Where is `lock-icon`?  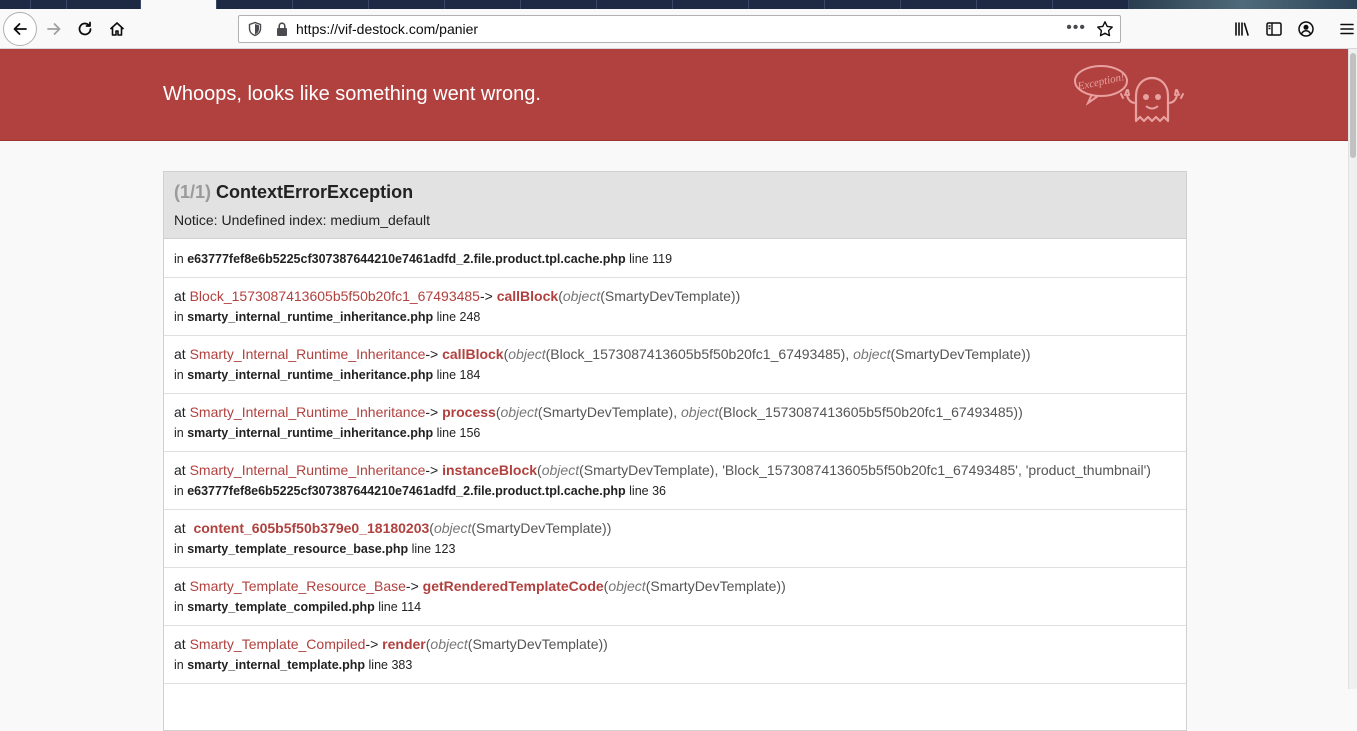 lock-icon is located at coordinates (282, 29).